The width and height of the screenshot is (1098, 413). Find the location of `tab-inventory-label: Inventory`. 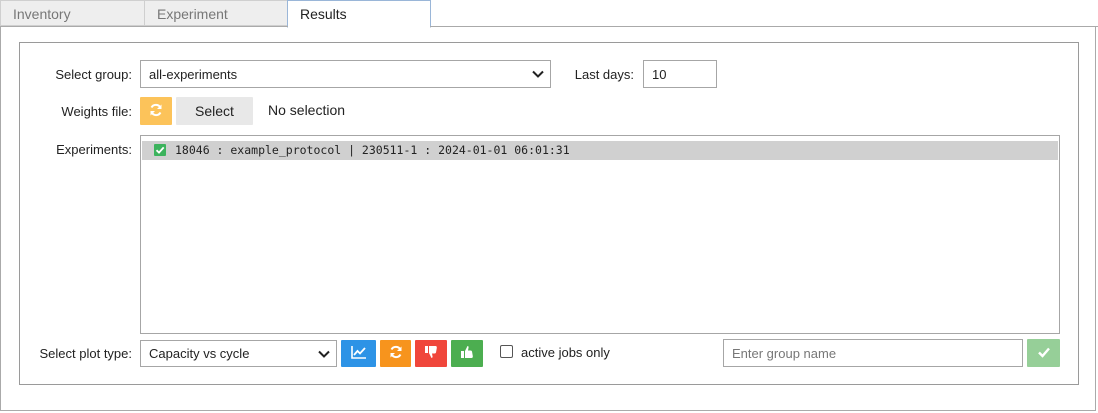

tab-inventory-label: Inventory is located at coordinates (42, 14).